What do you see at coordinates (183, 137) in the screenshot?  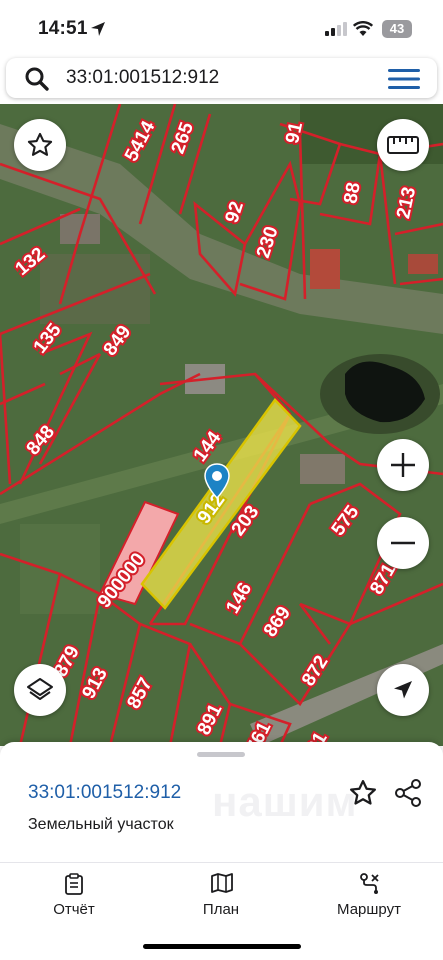 I see `parcel-label: 265` at bounding box center [183, 137].